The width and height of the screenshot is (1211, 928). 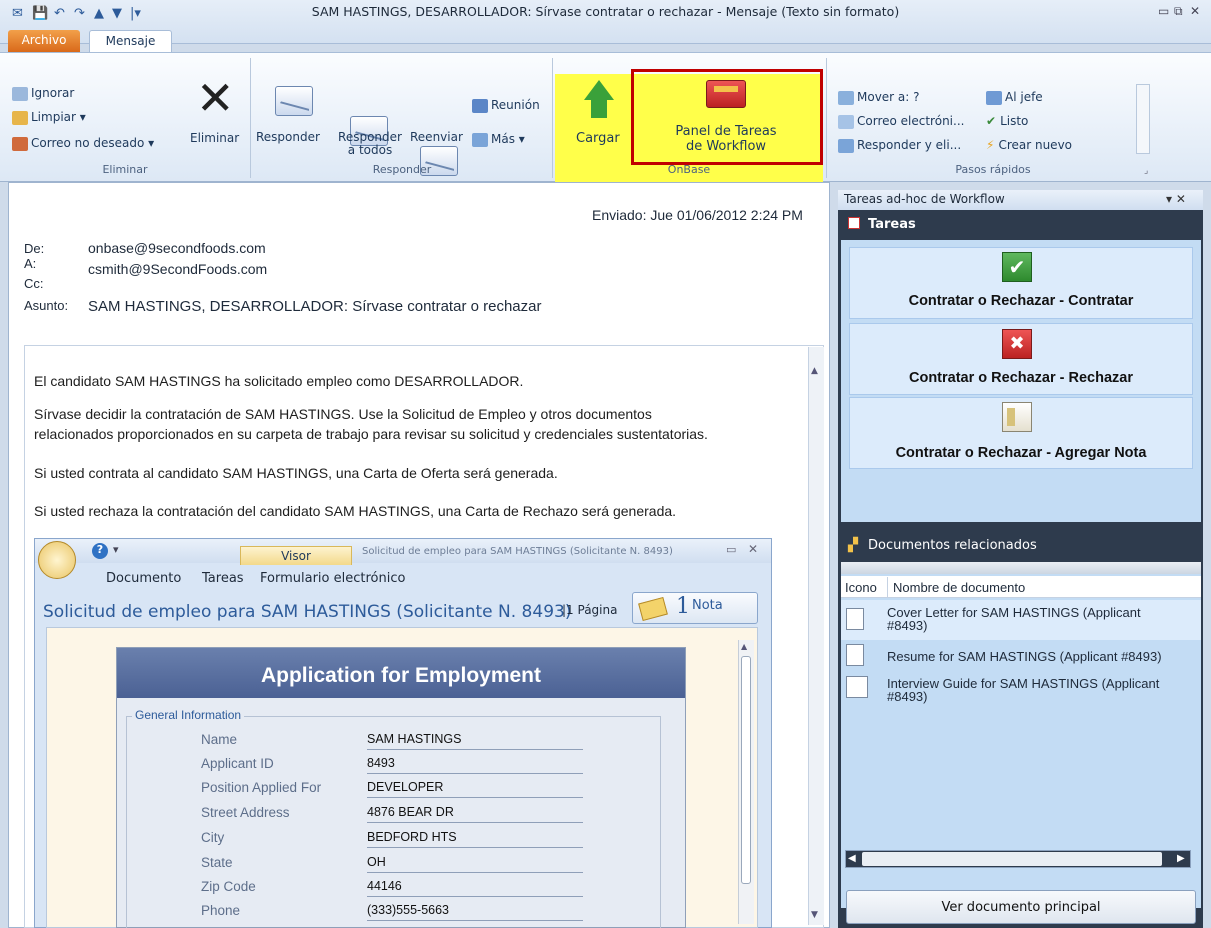 What do you see at coordinates (1021, 907) in the screenshot?
I see `ver-documento-principal-button: Ver documento principal` at bounding box center [1021, 907].